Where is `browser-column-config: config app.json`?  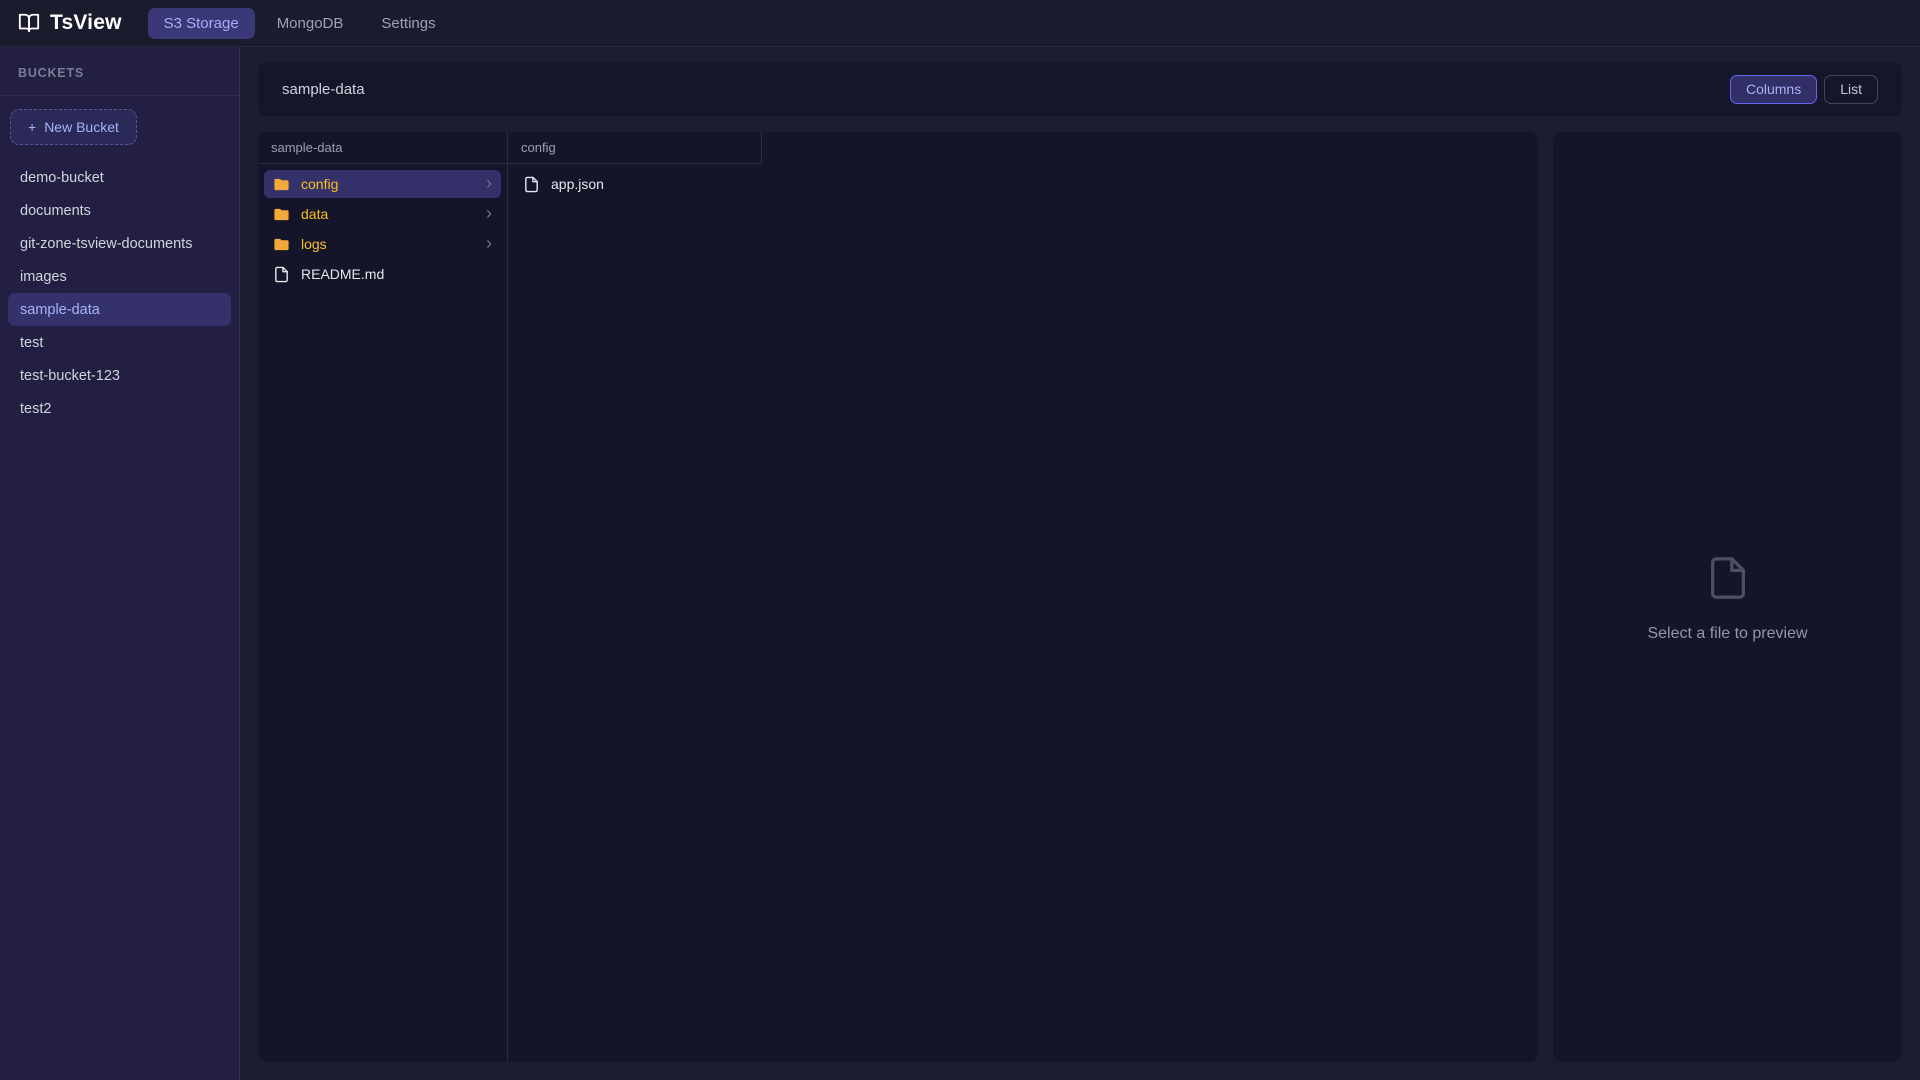
browser-column-config: config app.json is located at coordinates (635, 597).